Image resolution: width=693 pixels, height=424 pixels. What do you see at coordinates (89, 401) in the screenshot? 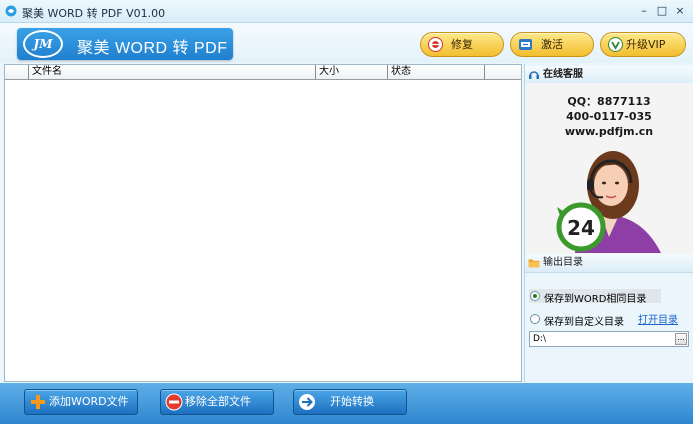
I see `add-word-label: 添加WORD文件` at bounding box center [89, 401].